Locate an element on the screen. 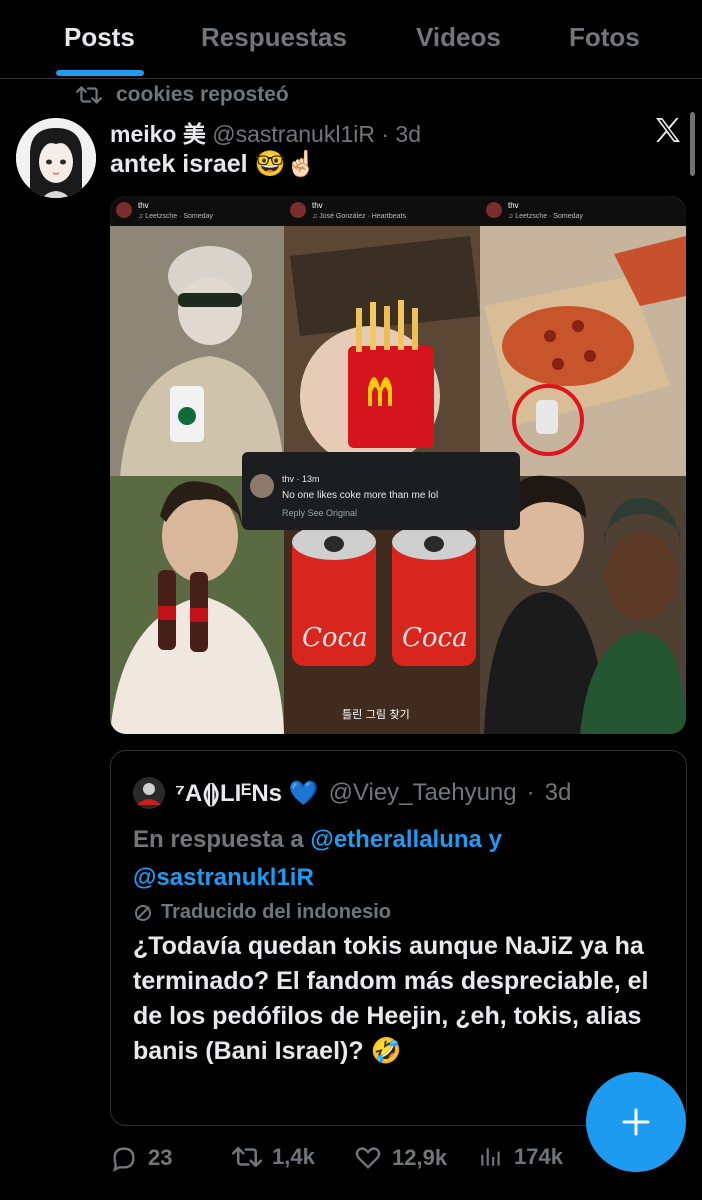 The height and width of the screenshot is (1200, 702). translation-indicator: Traducido del indonesio is located at coordinates (262, 912).